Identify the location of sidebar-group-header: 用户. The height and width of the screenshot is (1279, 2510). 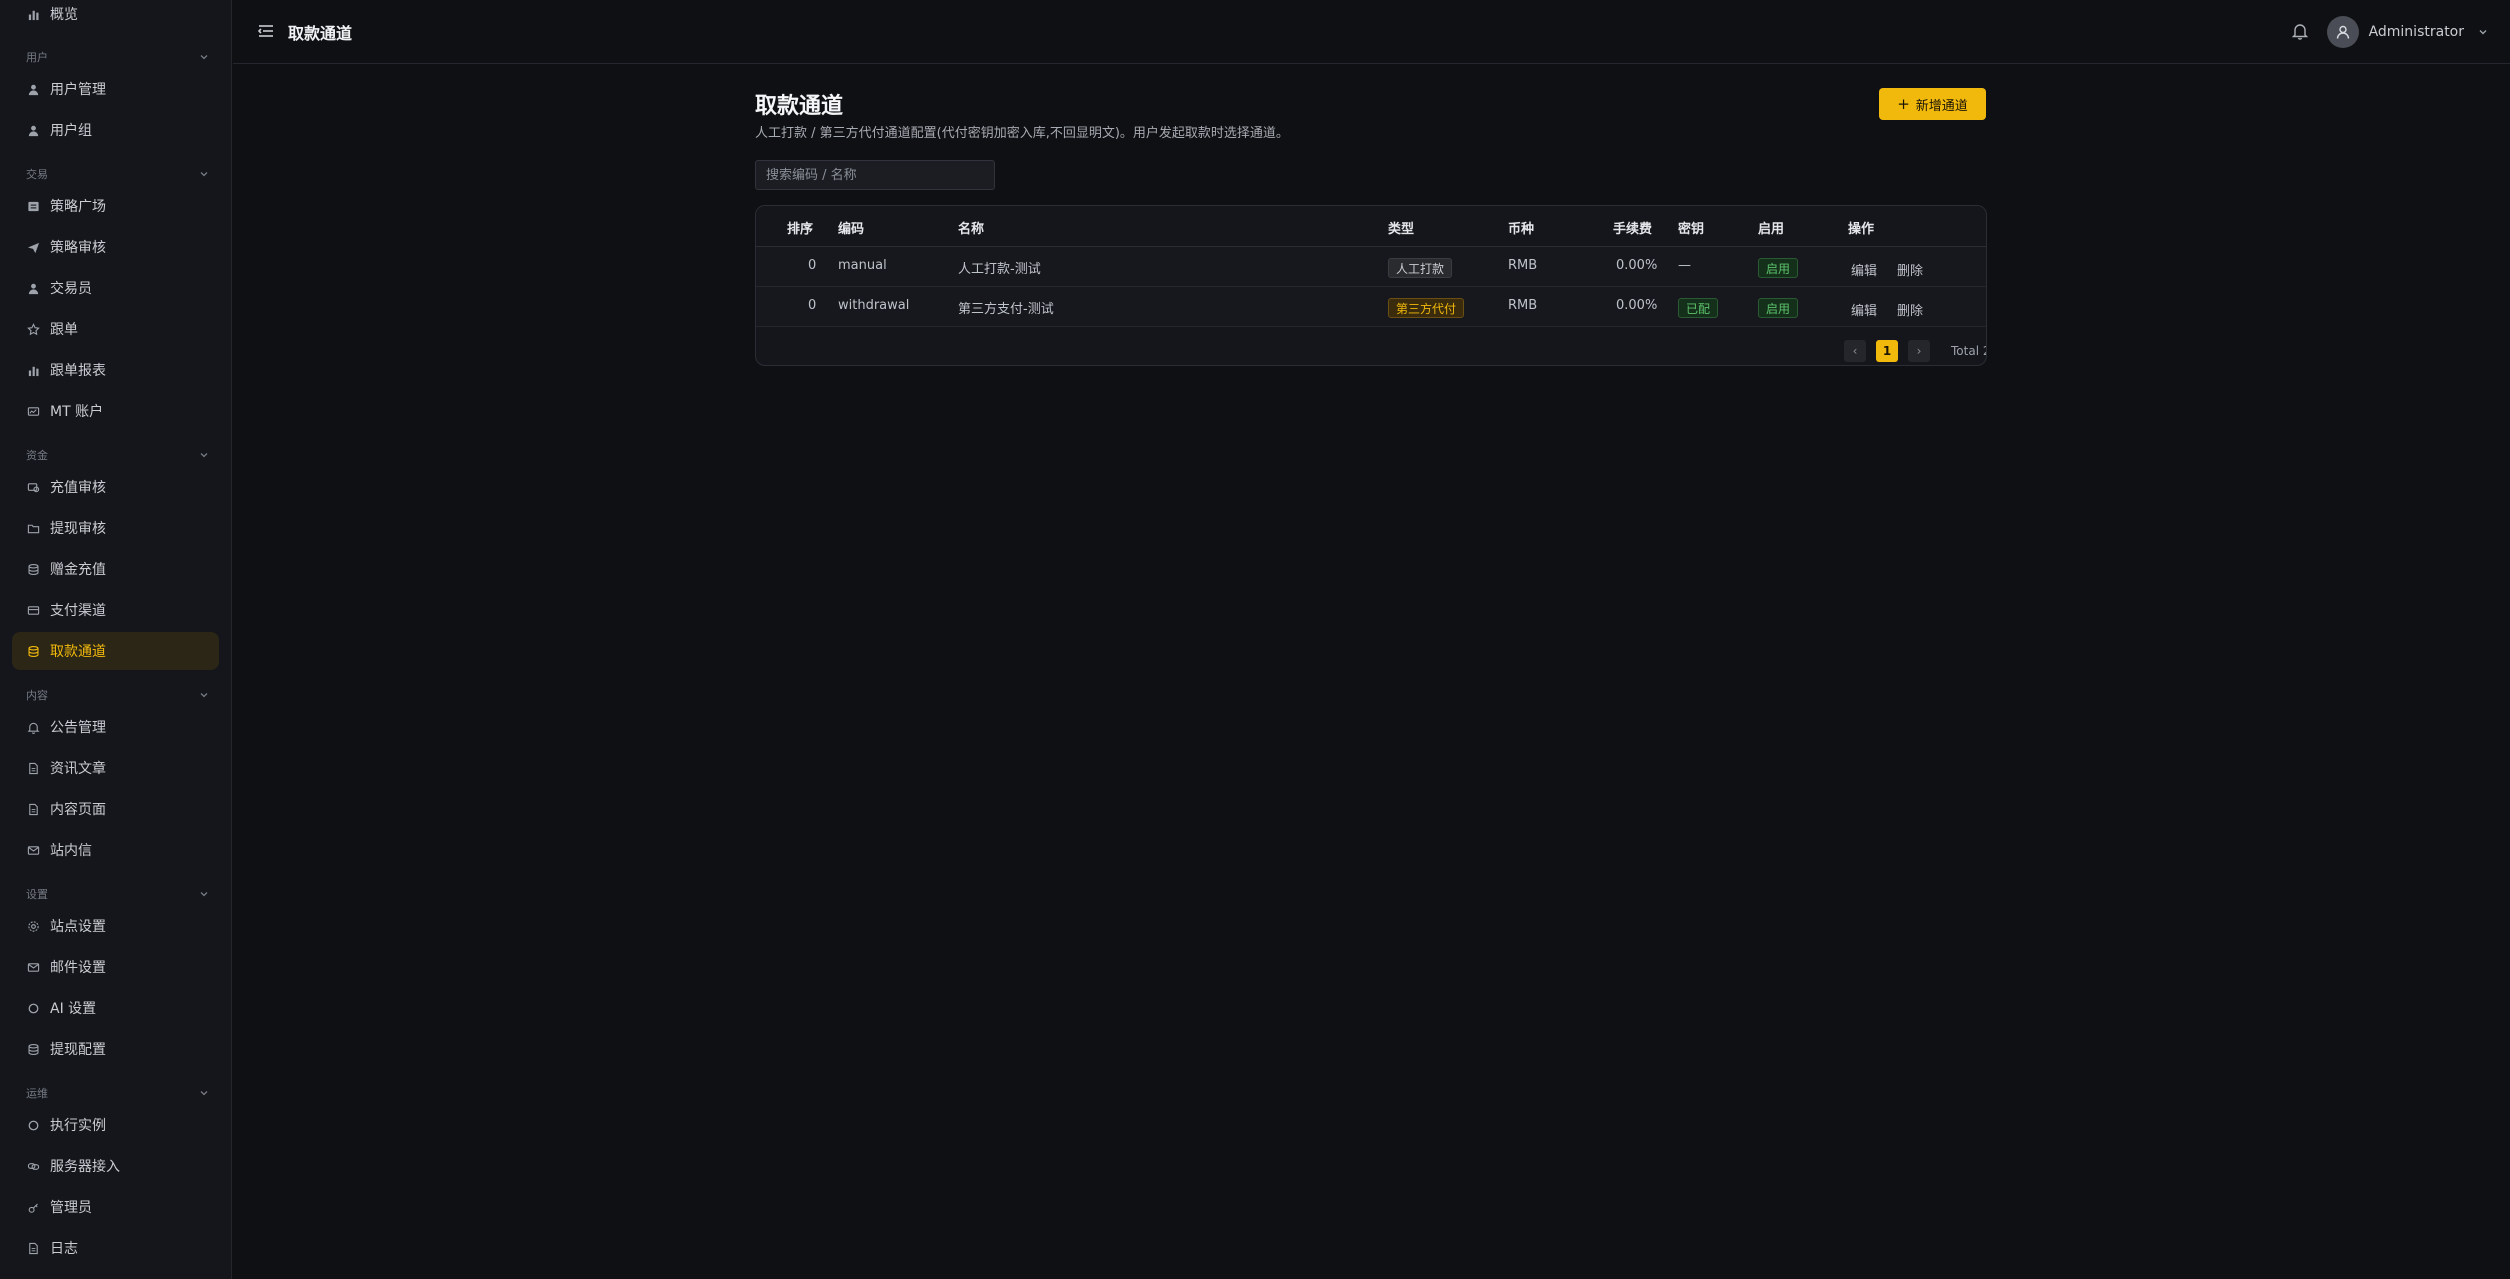
(115, 57).